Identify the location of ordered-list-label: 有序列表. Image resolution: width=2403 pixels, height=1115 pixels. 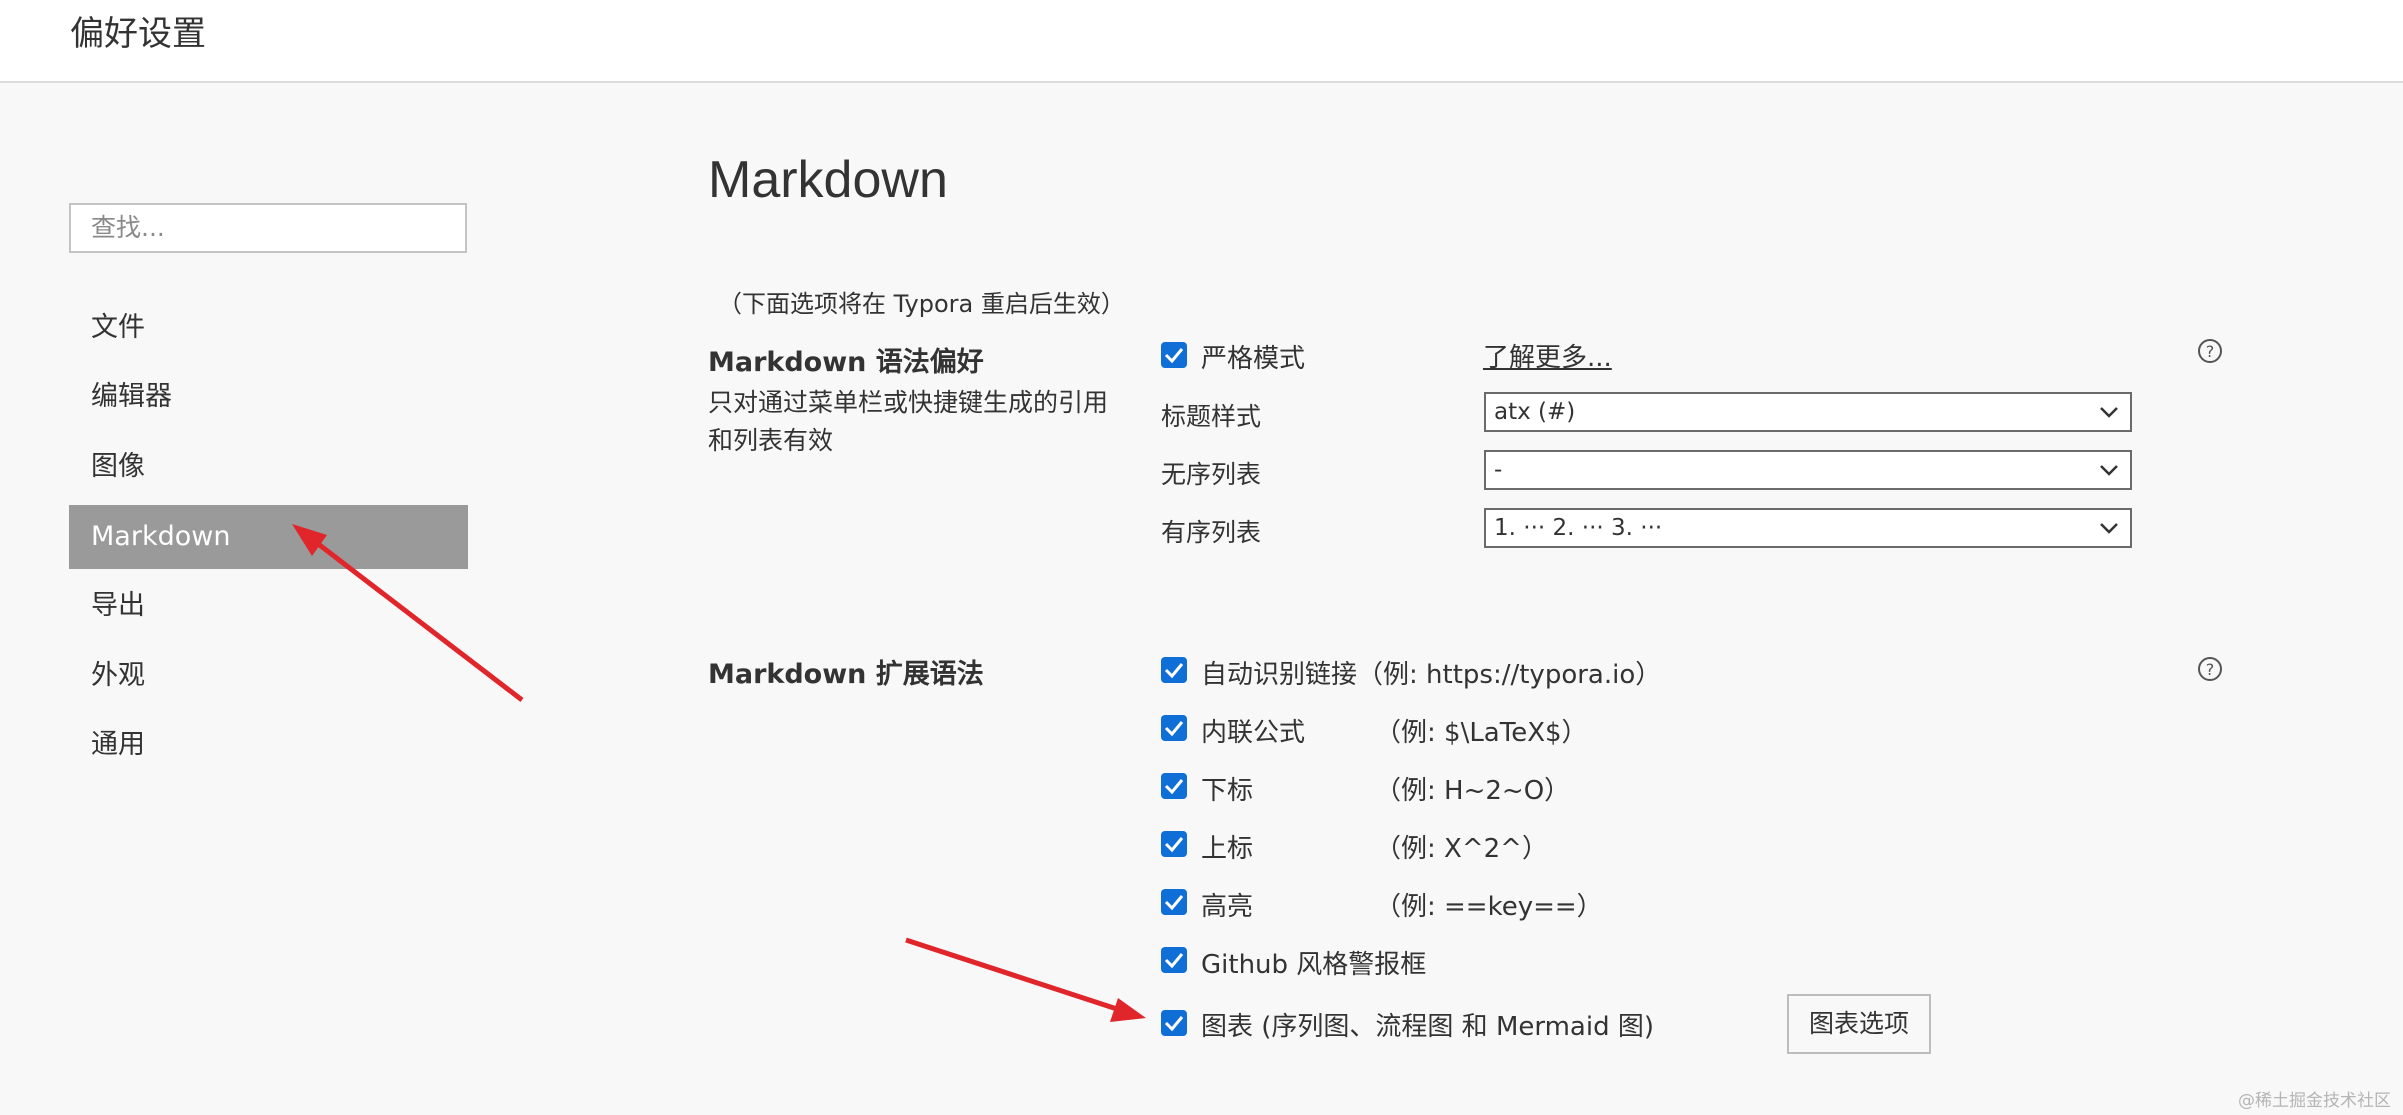
(1211, 532).